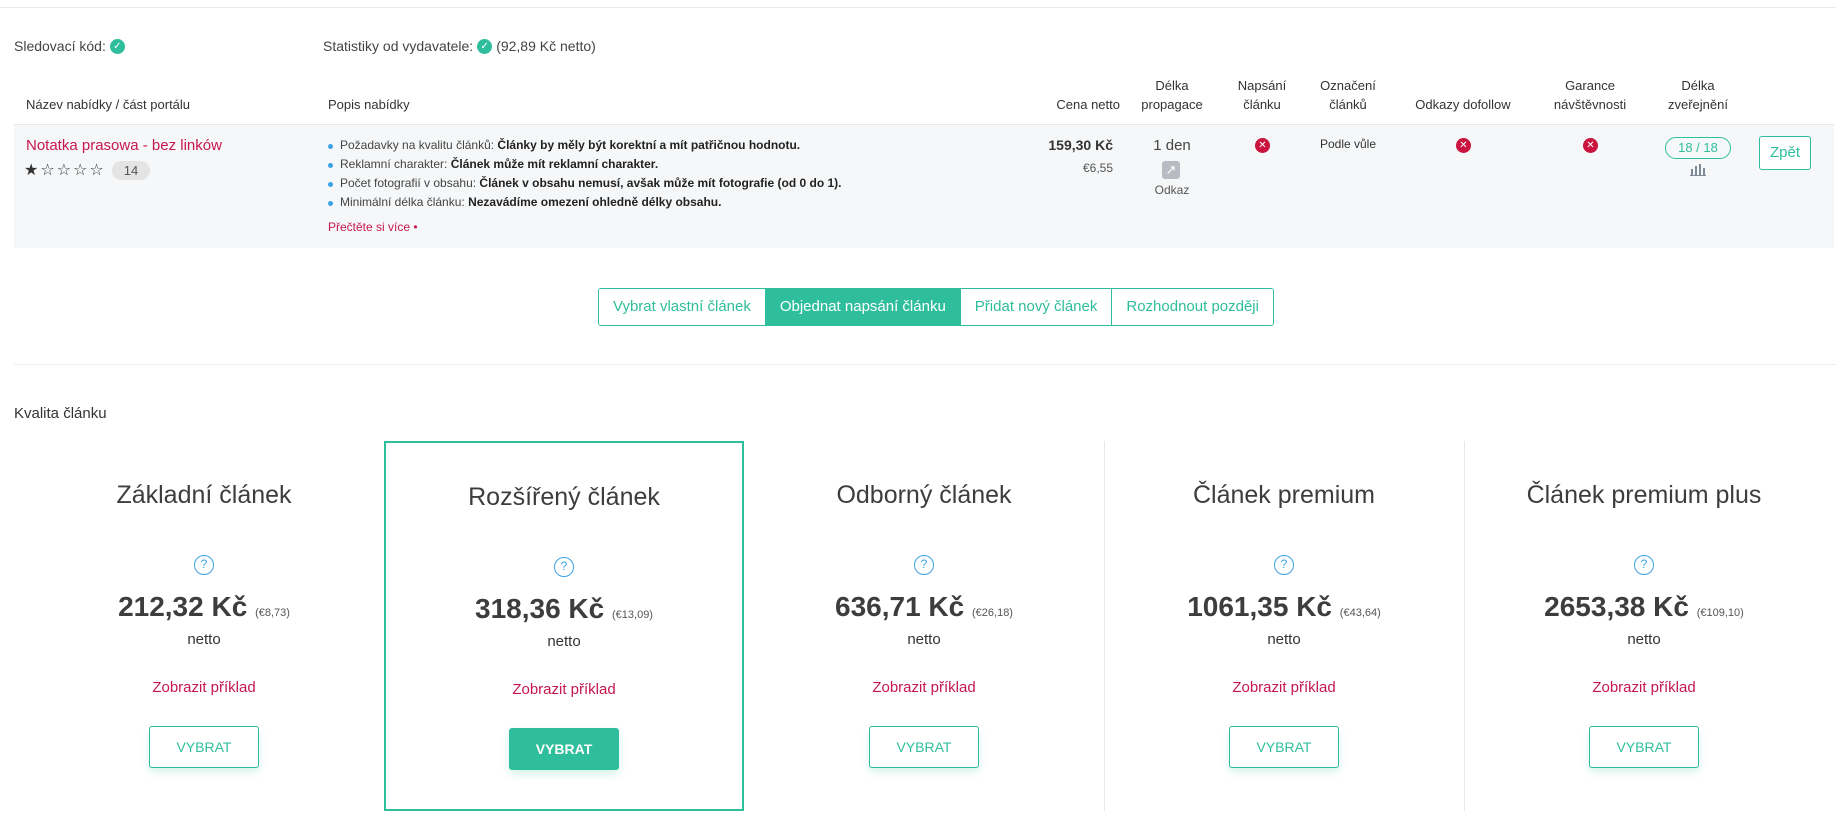 The width and height of the screenshot is (1836, 833). Describe the element at coordinates (183, 606) in the screenshot. I see `card-price-czk: 212,32 Kč` at that location.